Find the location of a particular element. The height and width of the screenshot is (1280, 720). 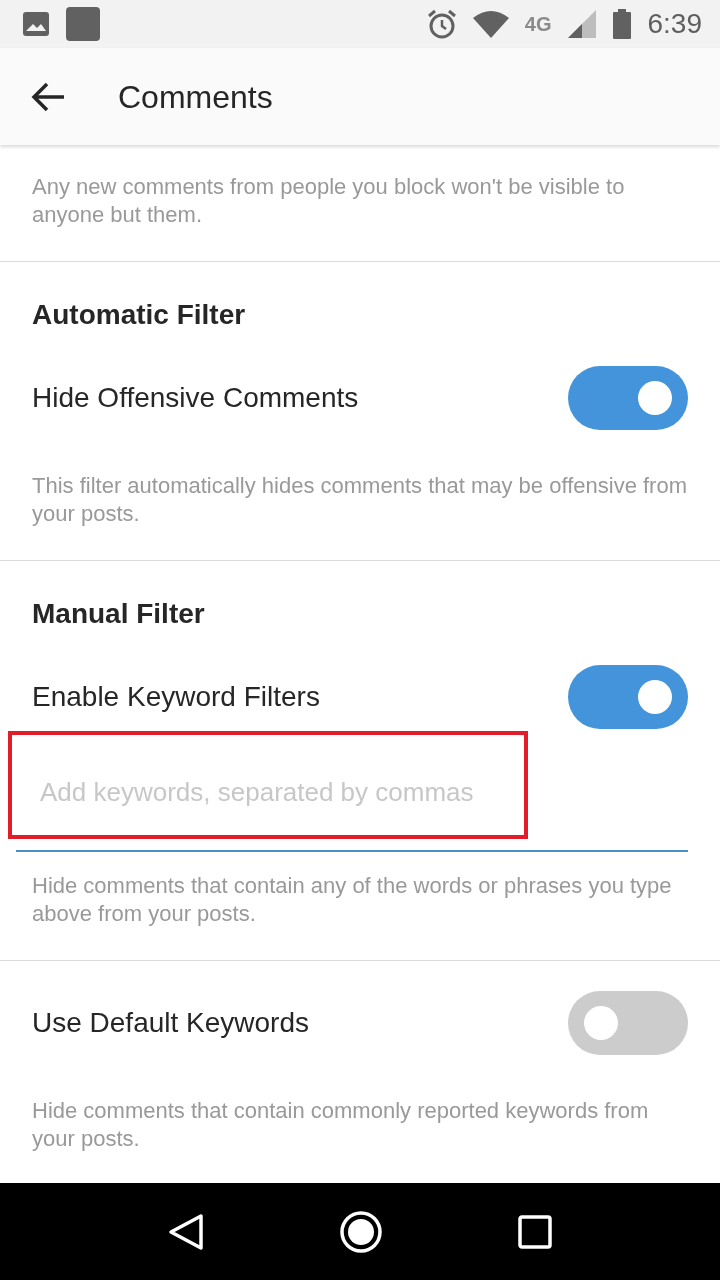

setting-label: Use Default Keywords is located at coordinates (170, 1023).